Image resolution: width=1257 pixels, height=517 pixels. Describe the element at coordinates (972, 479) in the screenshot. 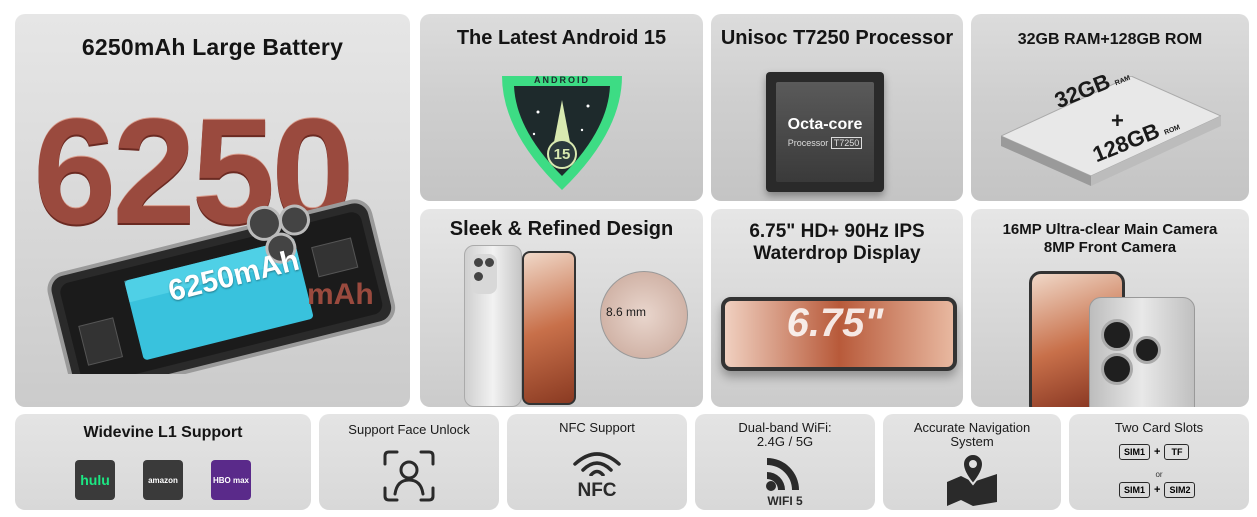

I see `map-pin-icon` at that location.